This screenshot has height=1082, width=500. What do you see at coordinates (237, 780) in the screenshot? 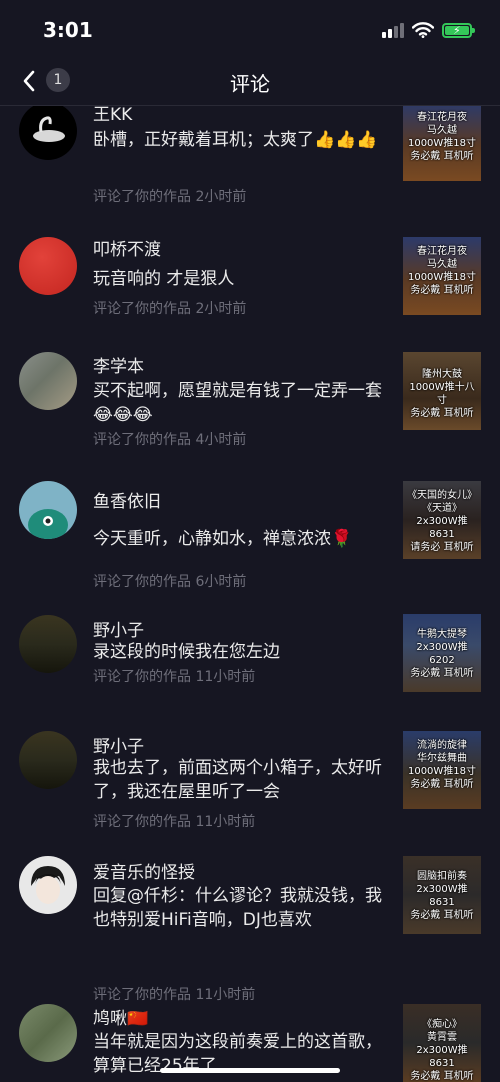
I see `comment-text: 我也去了，前面这两个小箱子，太好听了，我还在屋里听了一会` at bounding box center [237, 780].